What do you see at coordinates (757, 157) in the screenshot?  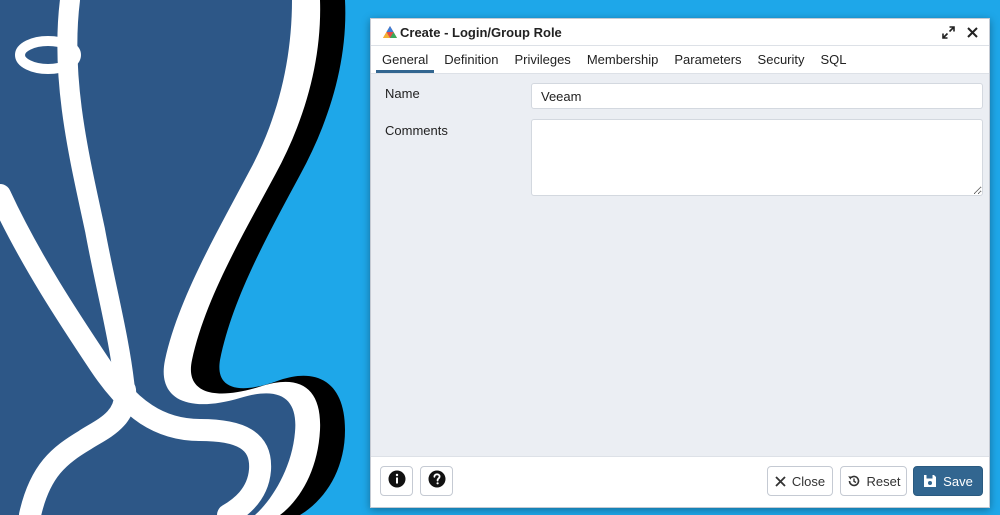 I see `comments-textarea` at bounding box center [757, 157].